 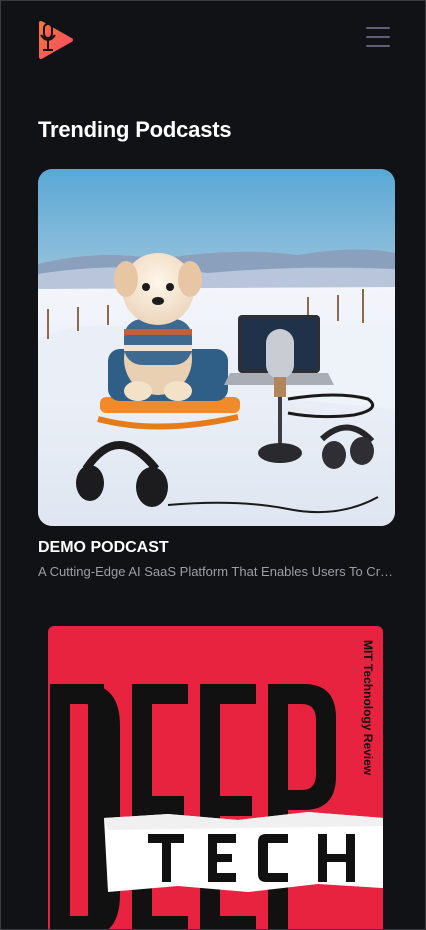 I want to click on podcast-logo-icon, so click(x=56, y=40).